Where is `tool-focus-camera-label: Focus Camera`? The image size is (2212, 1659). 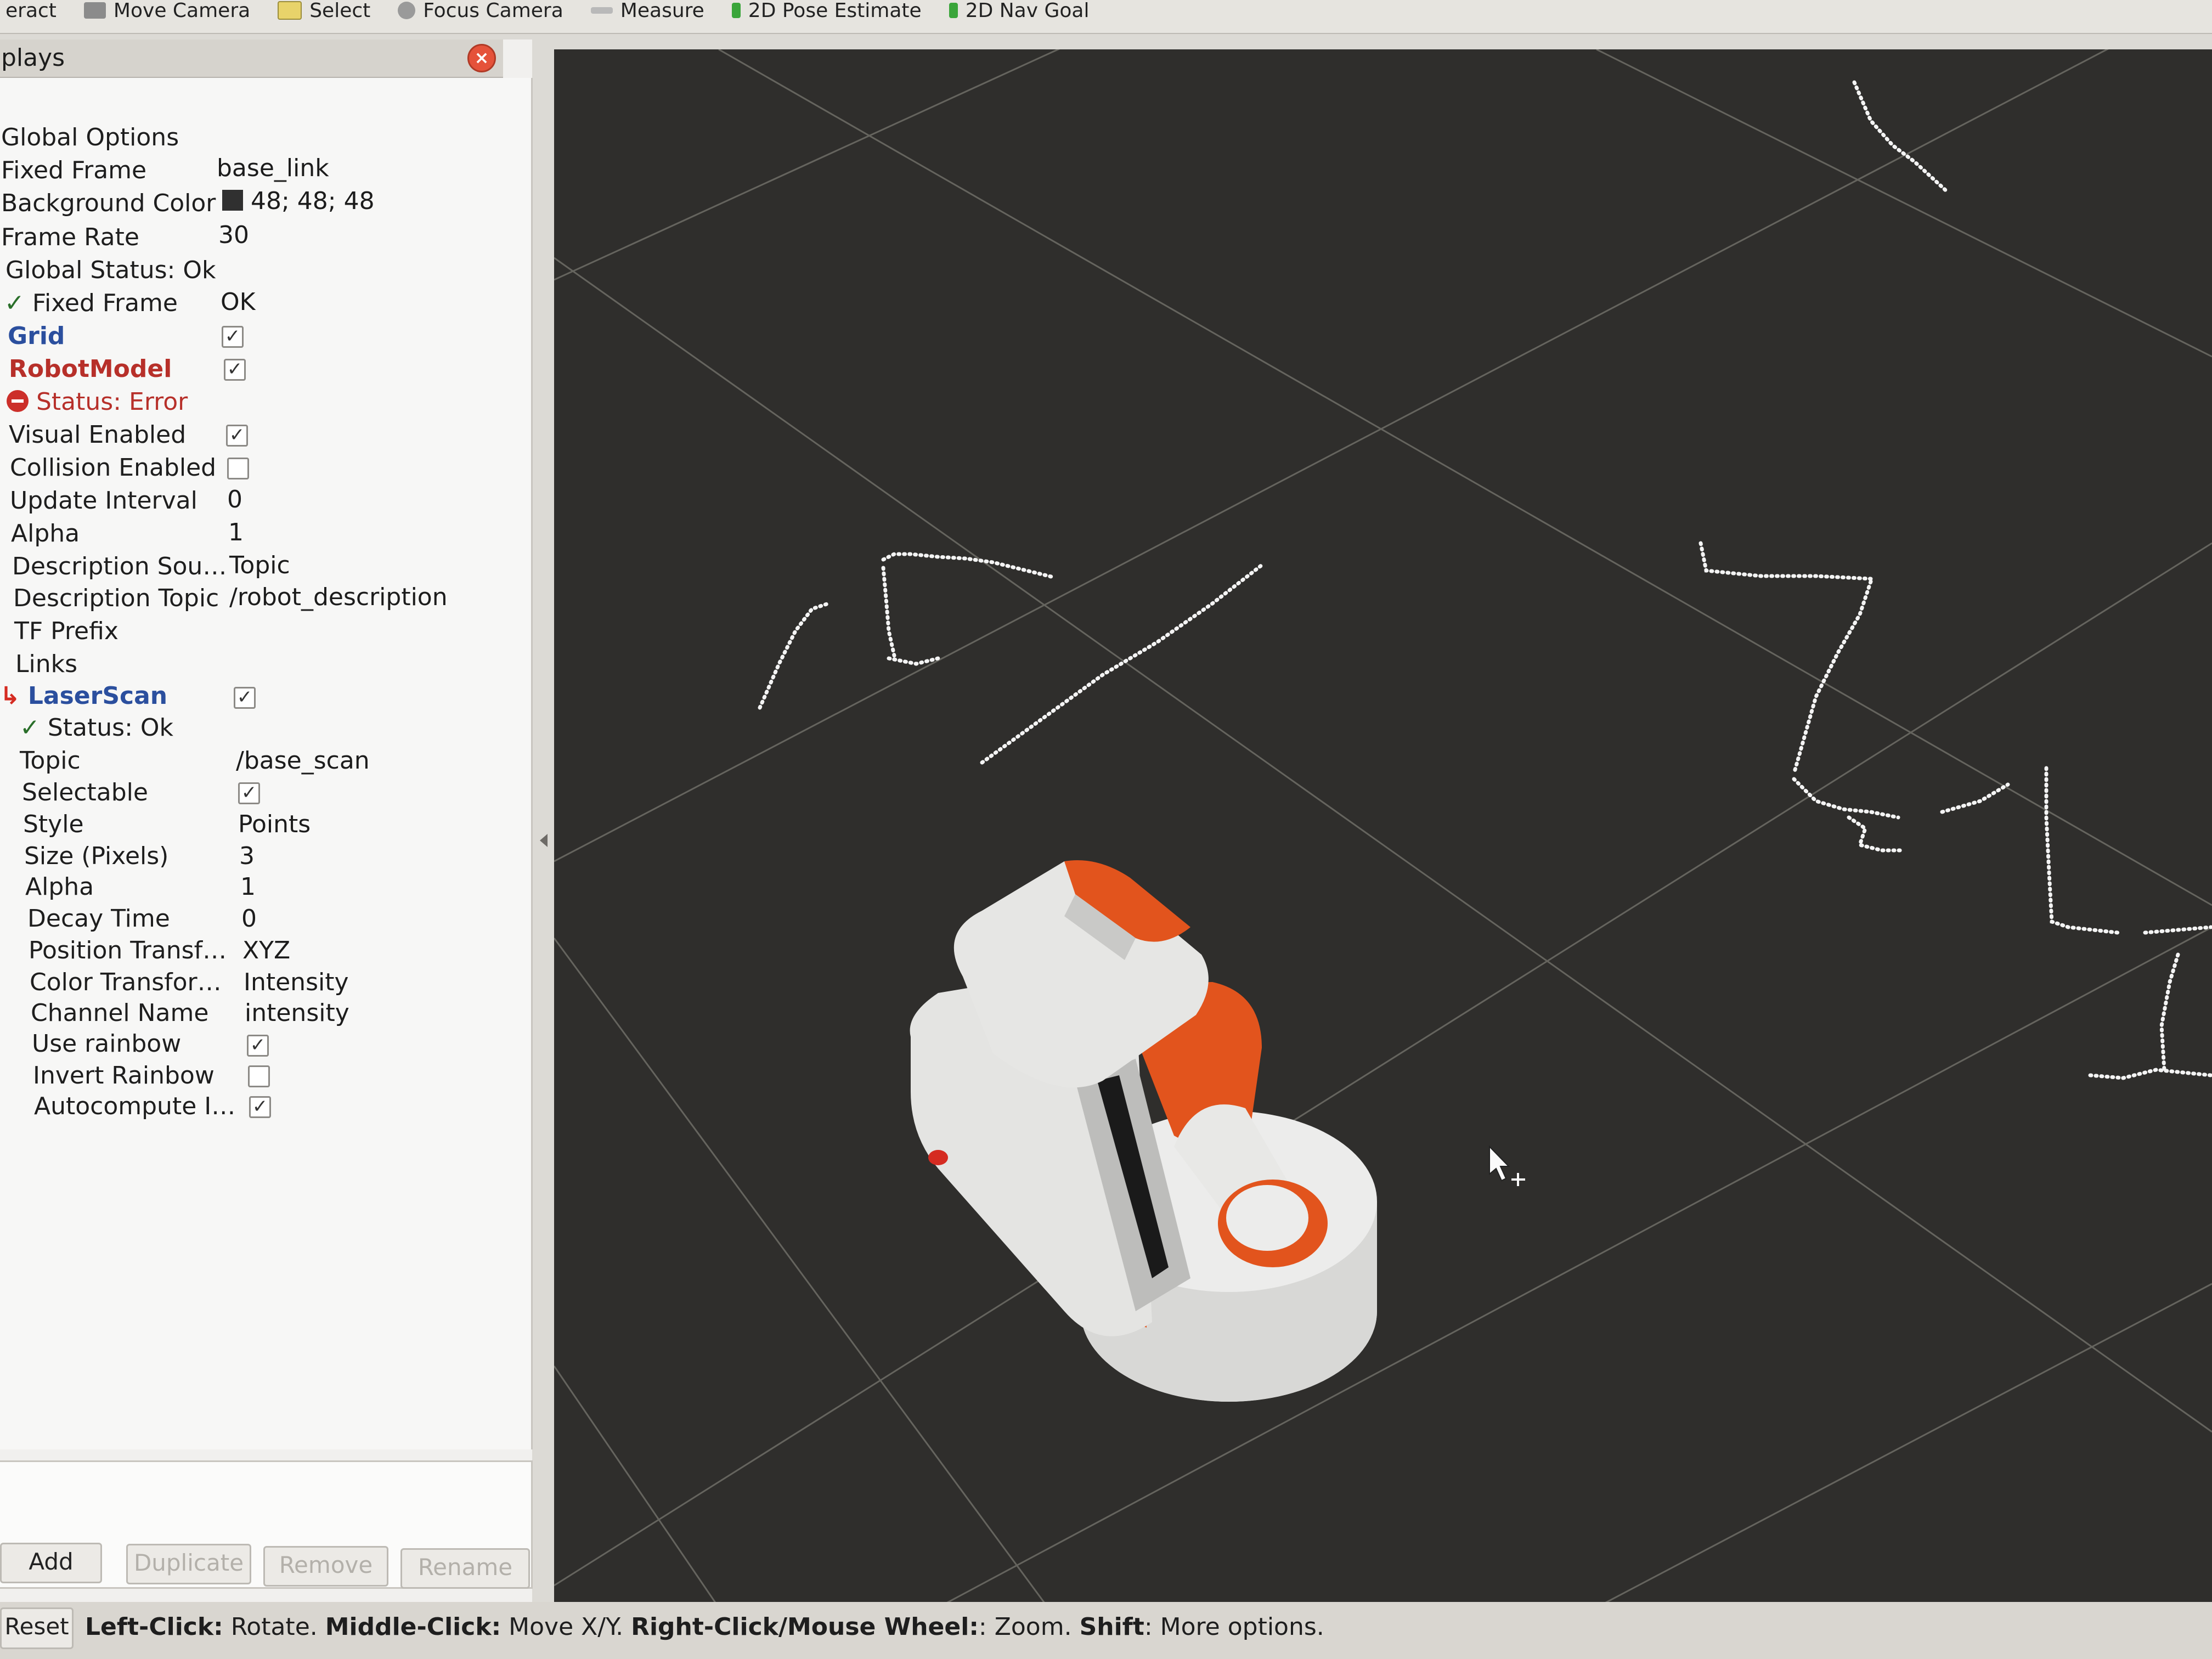 tool-focus-camera-label: Focus Camera is located at coordinates (493, 11).